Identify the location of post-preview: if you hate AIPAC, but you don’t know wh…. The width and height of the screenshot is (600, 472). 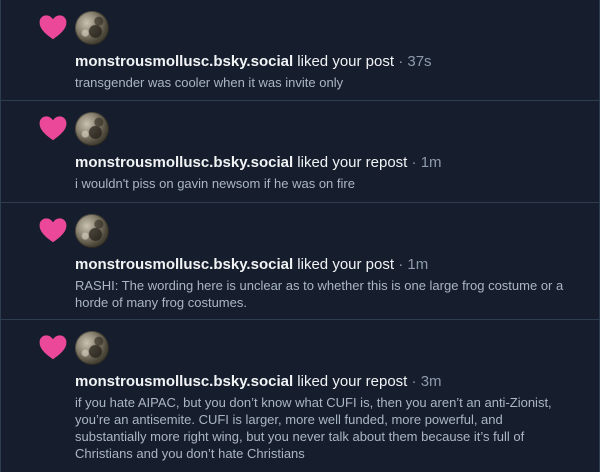
(330, 428).